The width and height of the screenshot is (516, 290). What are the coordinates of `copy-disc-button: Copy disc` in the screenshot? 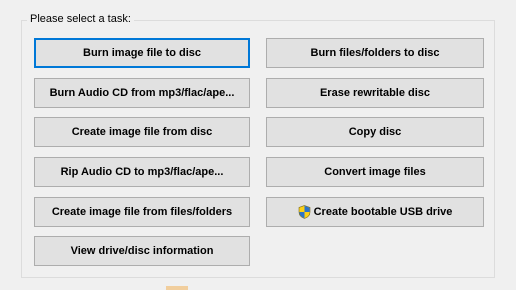 It's located at (375, 132).